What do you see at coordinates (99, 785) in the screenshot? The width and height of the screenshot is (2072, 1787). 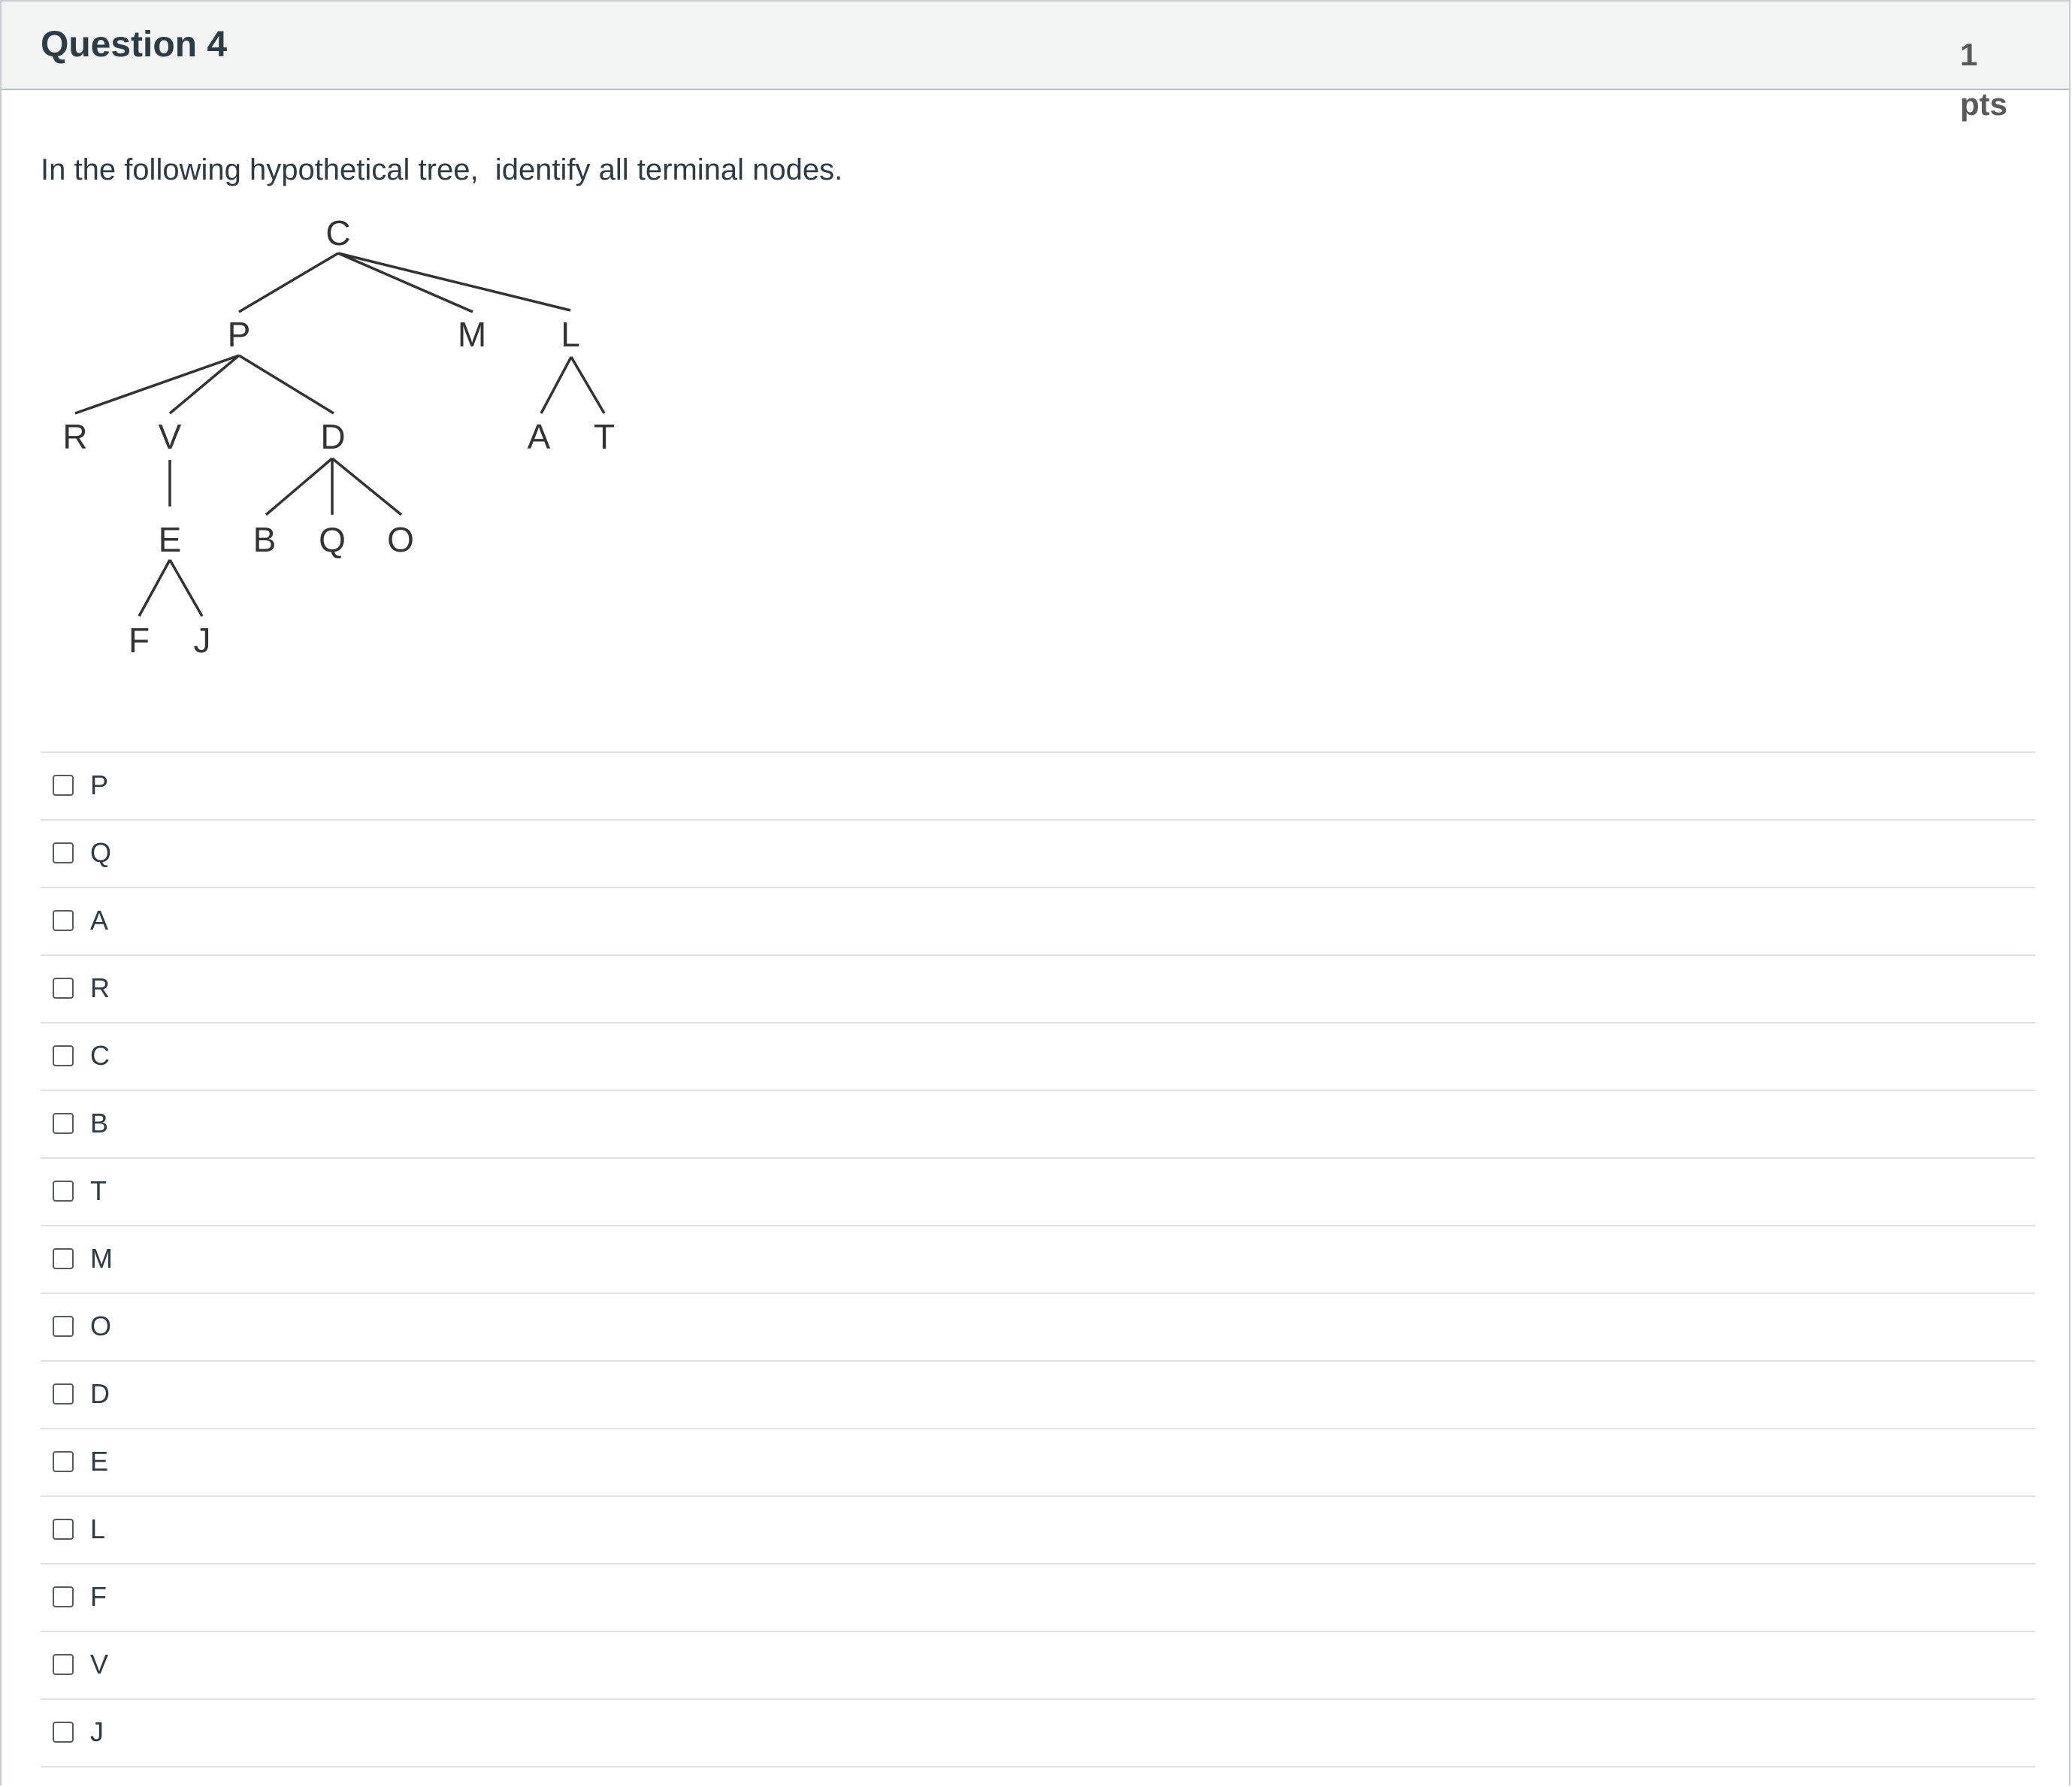 I see `answer-label: P` at bounding box center [99, 785].